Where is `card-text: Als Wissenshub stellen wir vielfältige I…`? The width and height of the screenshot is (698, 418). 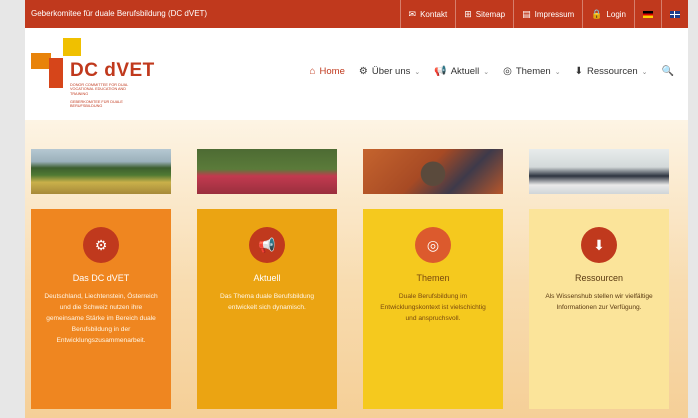 card-text: Als Wissenshub stellen wir vielfältige I… is located at coordinates (599, 302).